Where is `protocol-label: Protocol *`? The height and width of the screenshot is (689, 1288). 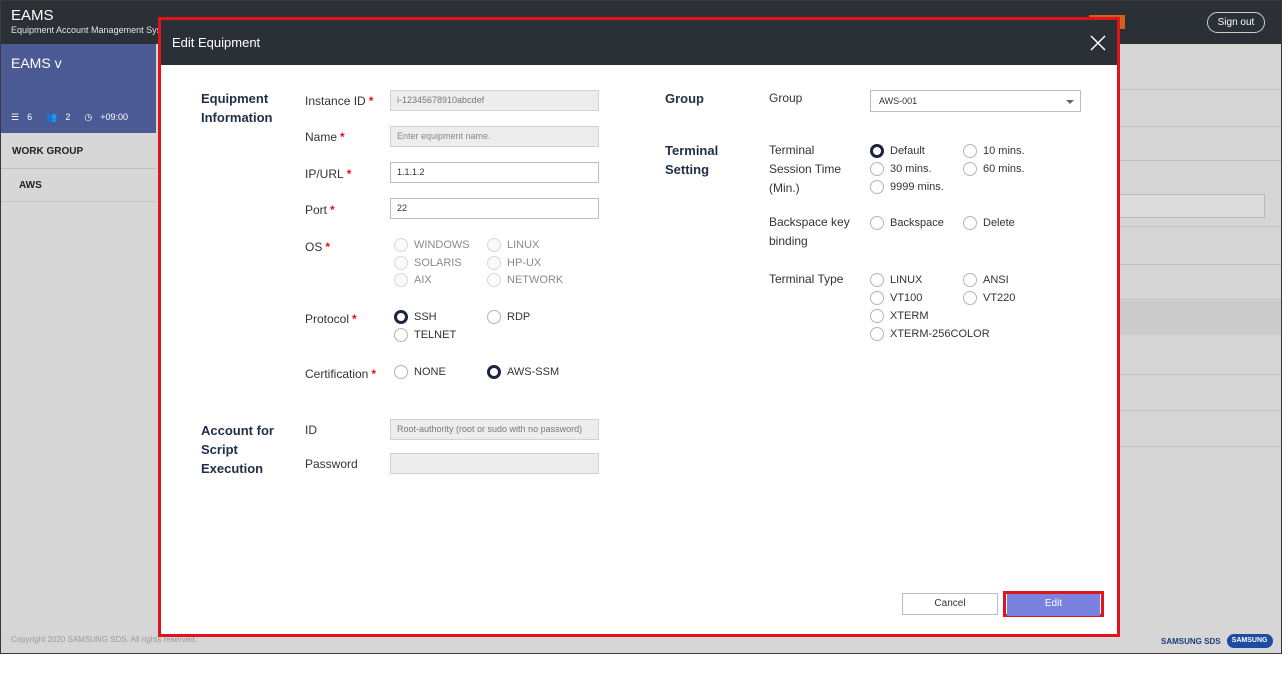 protocol-label: Protocol * is located at coordinates (331, 319).